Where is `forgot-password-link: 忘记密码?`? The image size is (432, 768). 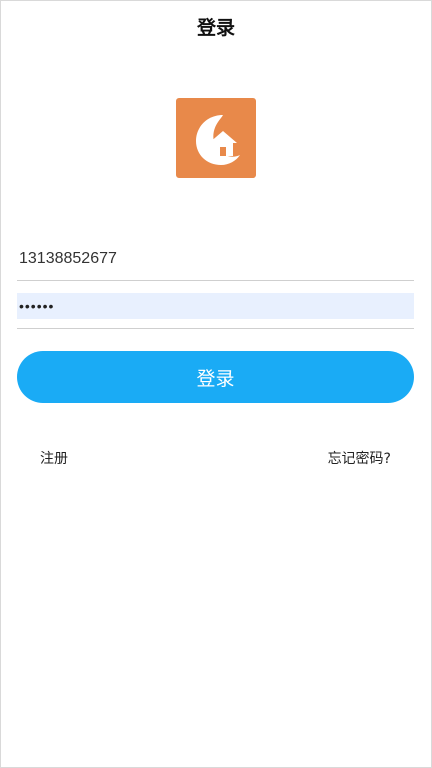 forgot-password-link: 忘记密码? is located at coordinates (359, 459).